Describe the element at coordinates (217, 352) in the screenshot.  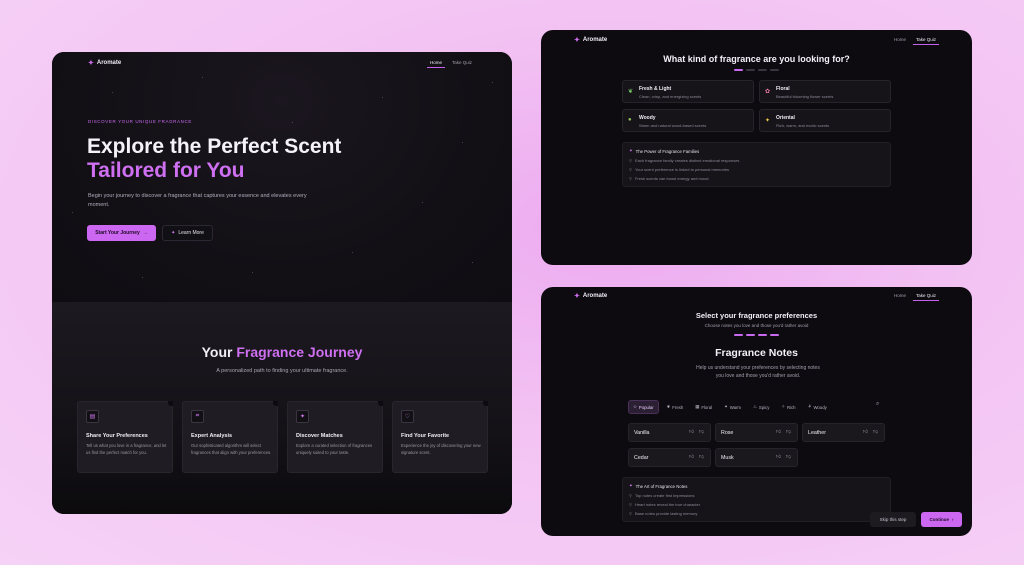
I see `journey-title-prefix: Your` at that location.